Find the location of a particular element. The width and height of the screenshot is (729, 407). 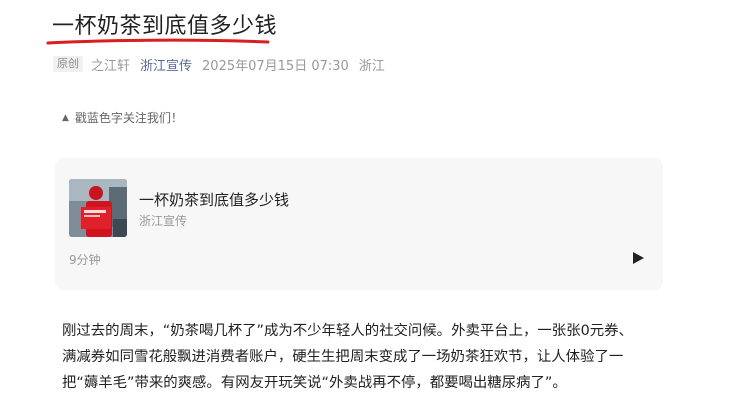

follow-tip: ▲ 戳蓝色字关注我们！ is located at coordinates (122, 117).